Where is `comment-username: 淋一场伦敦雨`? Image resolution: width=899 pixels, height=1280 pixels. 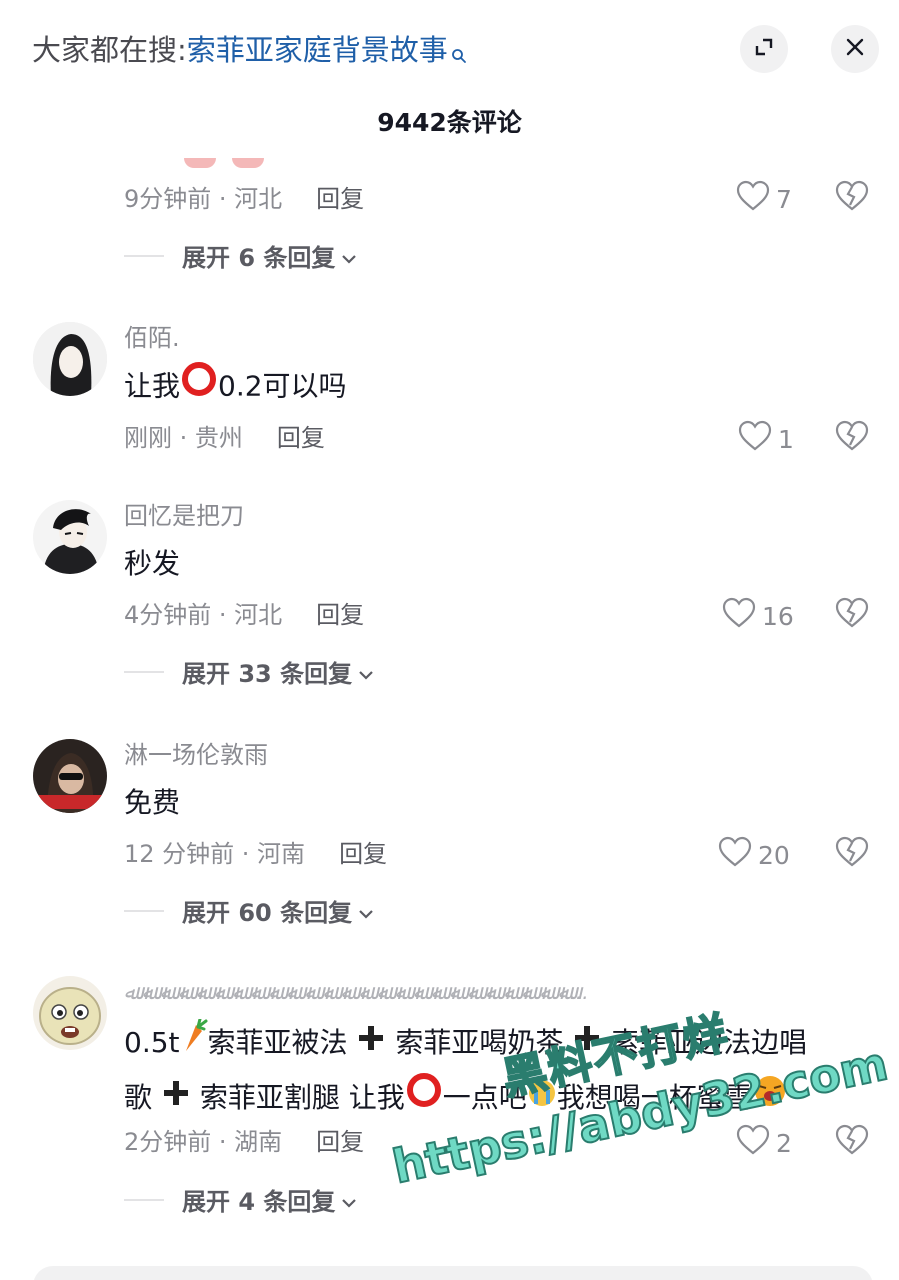 comment-username: 淋一场伦敦雨 is located at coordinates (196, 755).